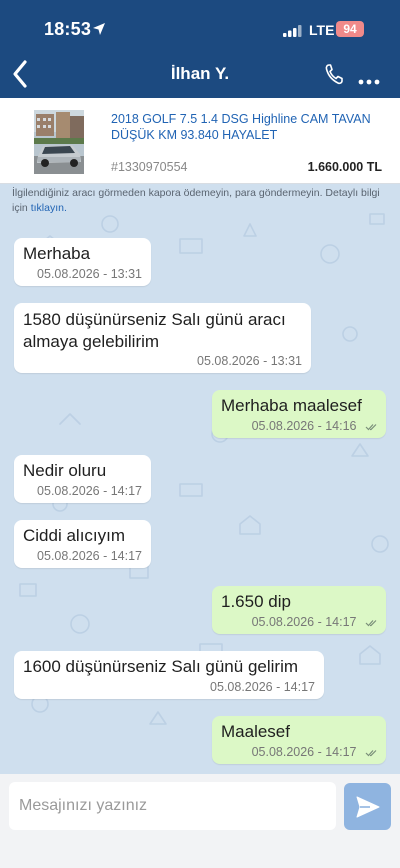  I want to click on message-bubble: Ciddi alıcıyım 05.08.2026 - 14:17, so click(82, 544).